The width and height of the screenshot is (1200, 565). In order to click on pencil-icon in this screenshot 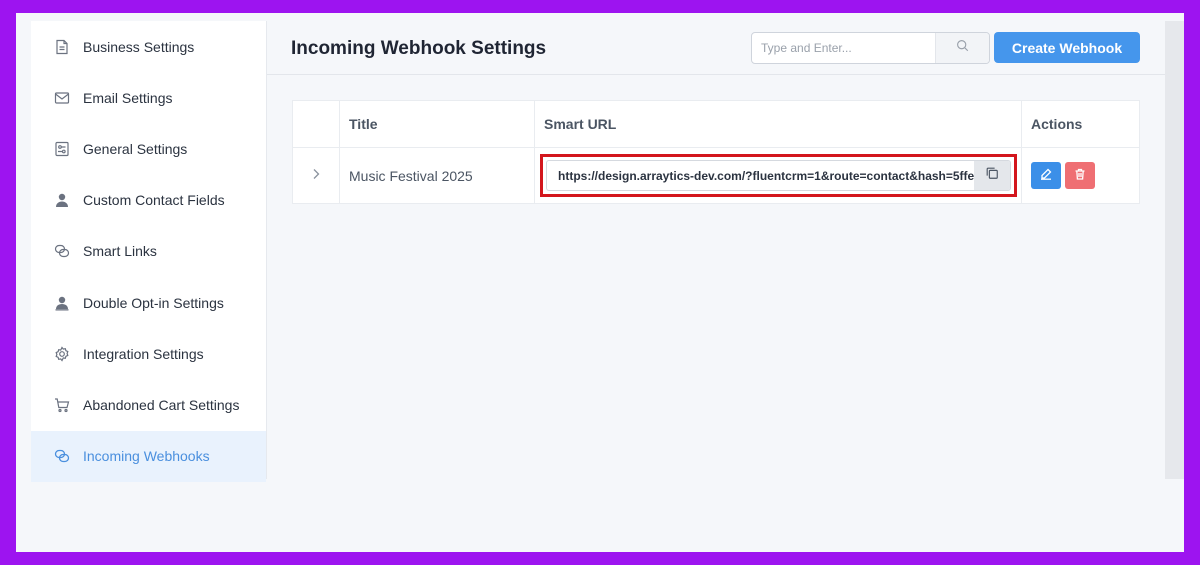, I will do `click(1046, 176)`.